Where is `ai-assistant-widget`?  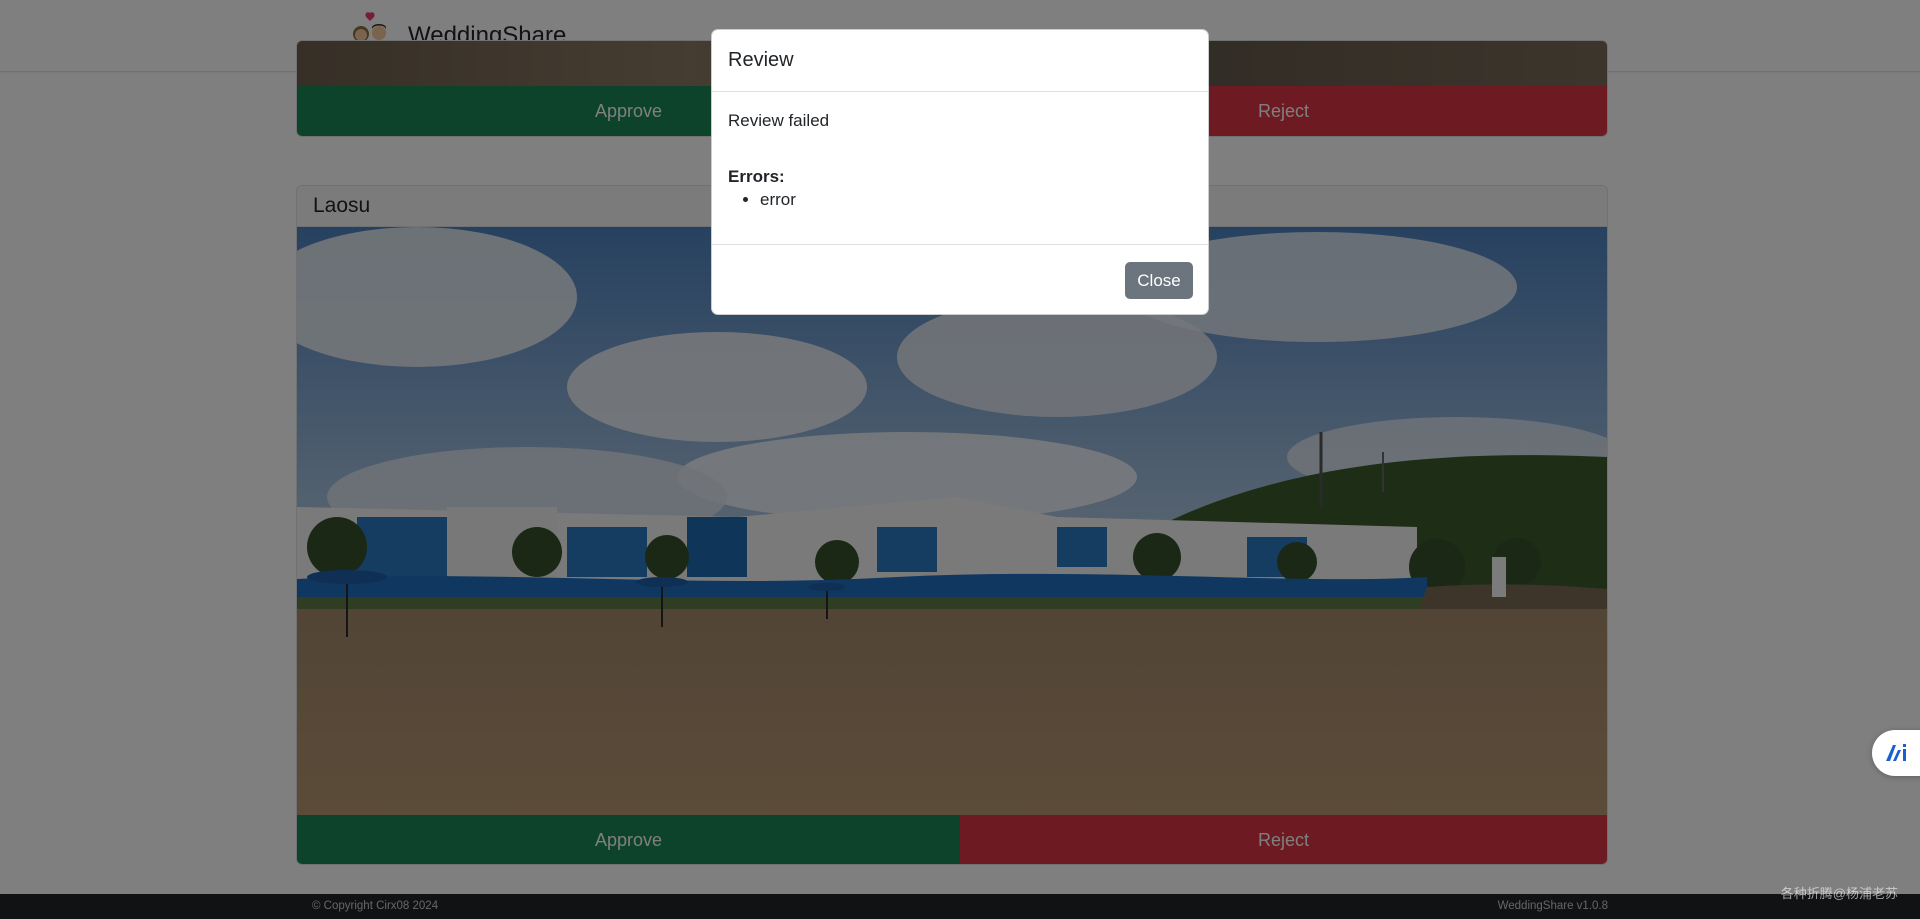 ai-assistant-widget is located at coordinates (1896, 753).